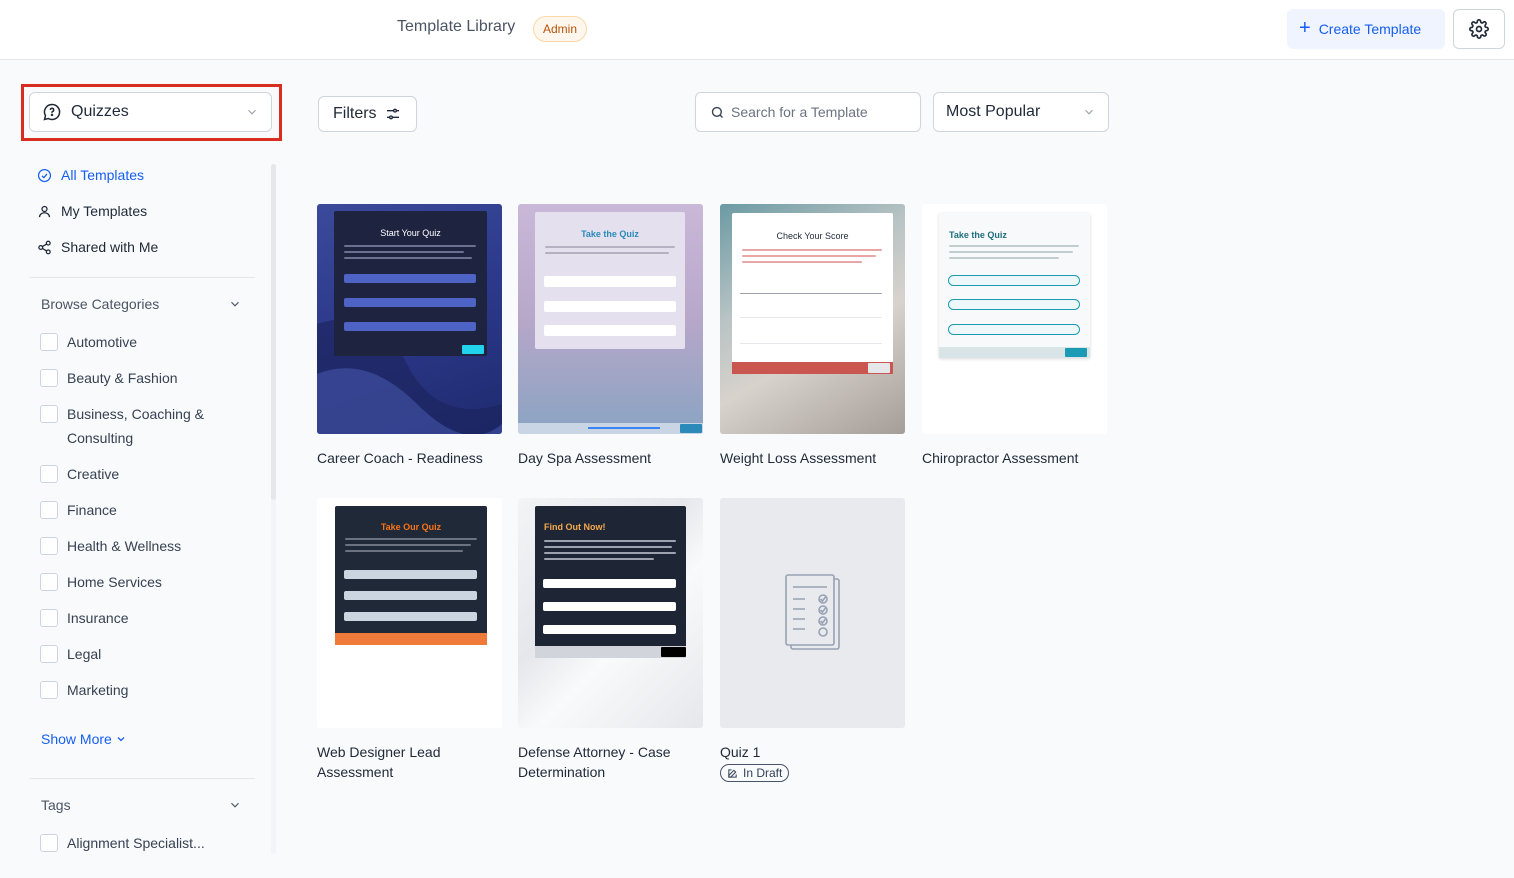 The image size is (1514, 878). I want to click on category-label: Automotive, so click(102, 342).